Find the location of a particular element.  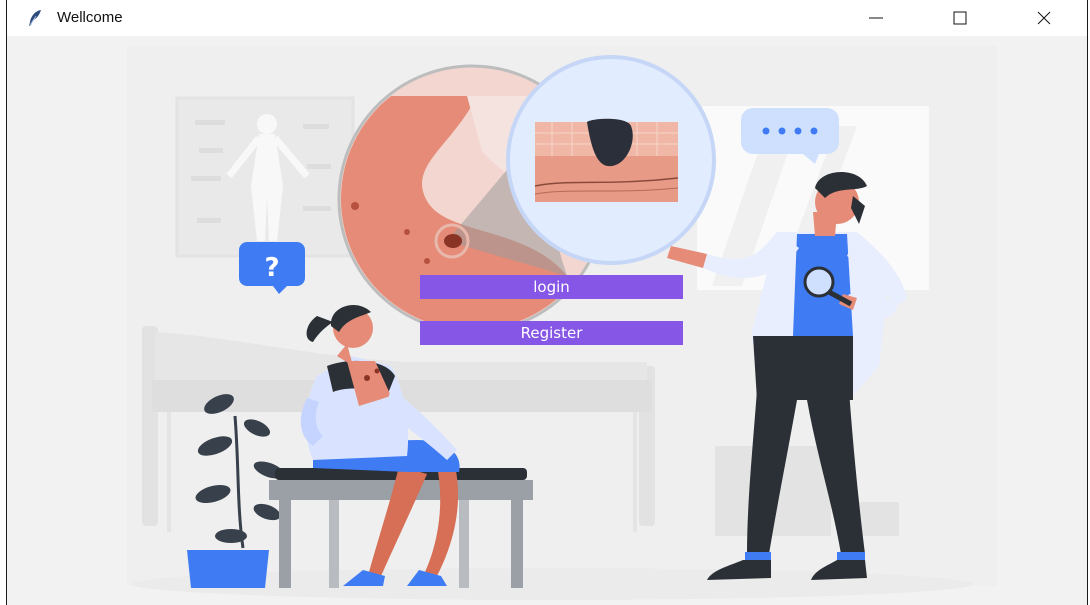

close-icon is located at coordinates (1044, 18).